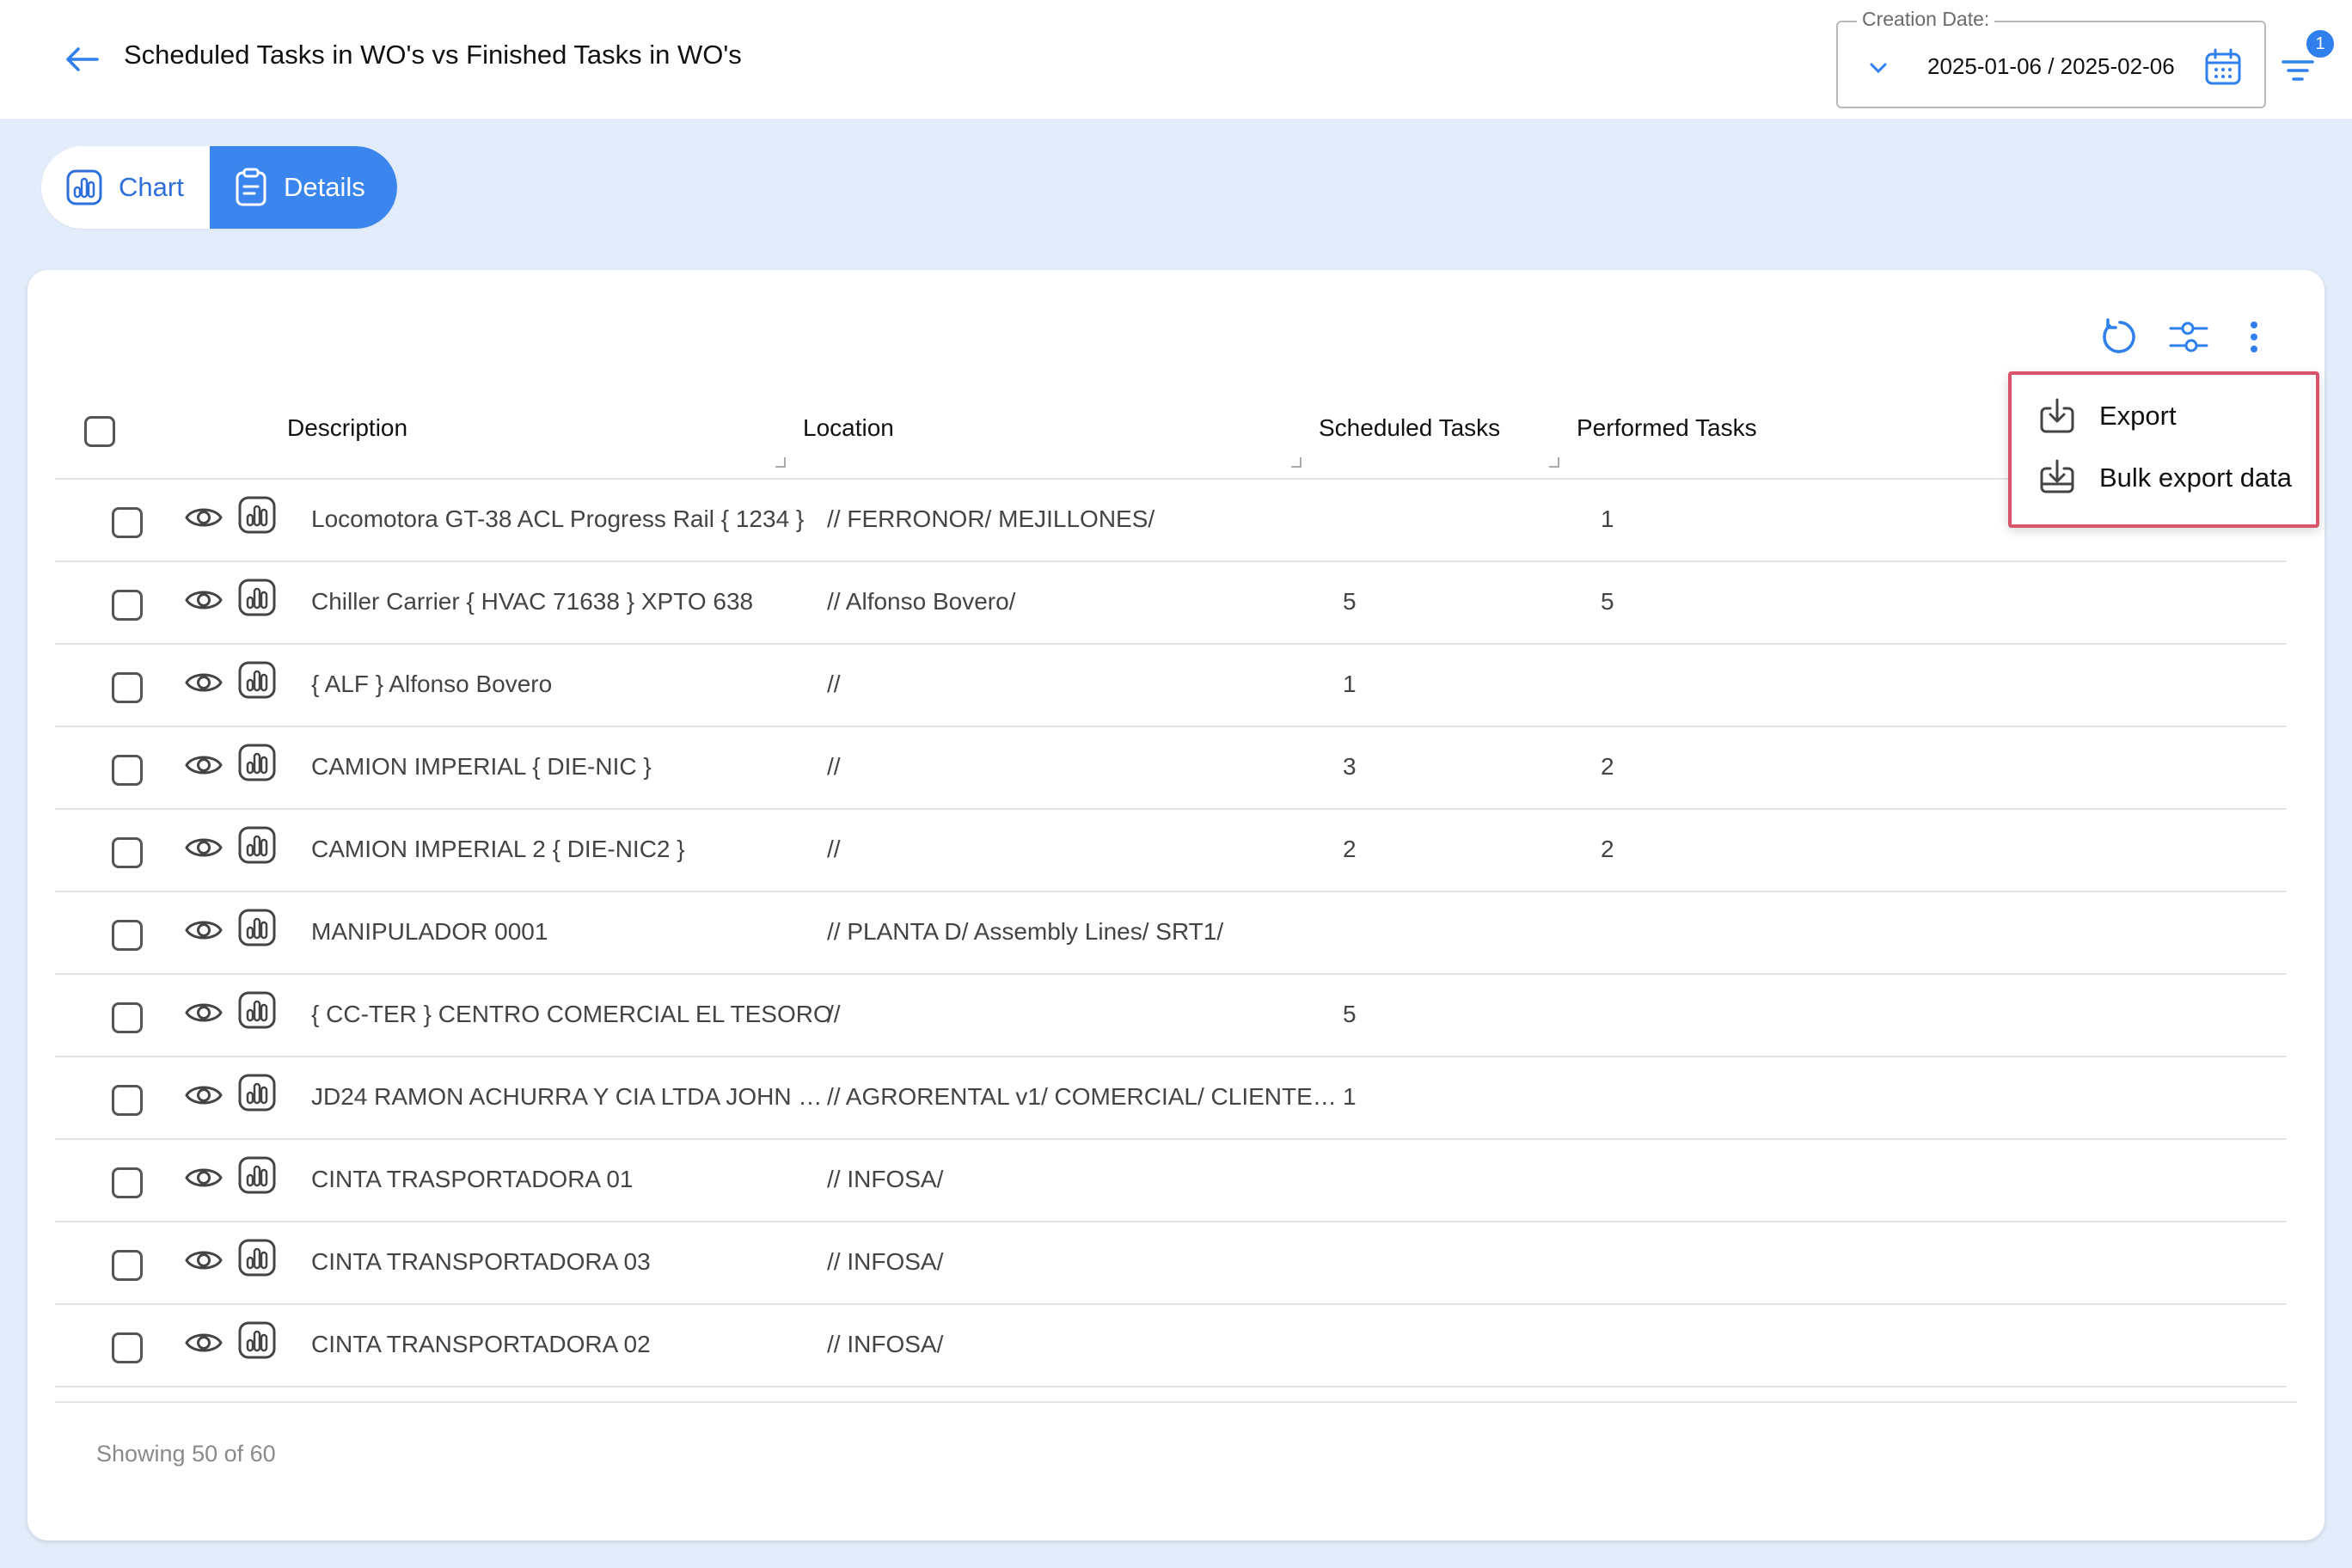 This screenshot has width=2352, height=1568. I want to click on view-tabs: Chart Details, so click(219, 187).